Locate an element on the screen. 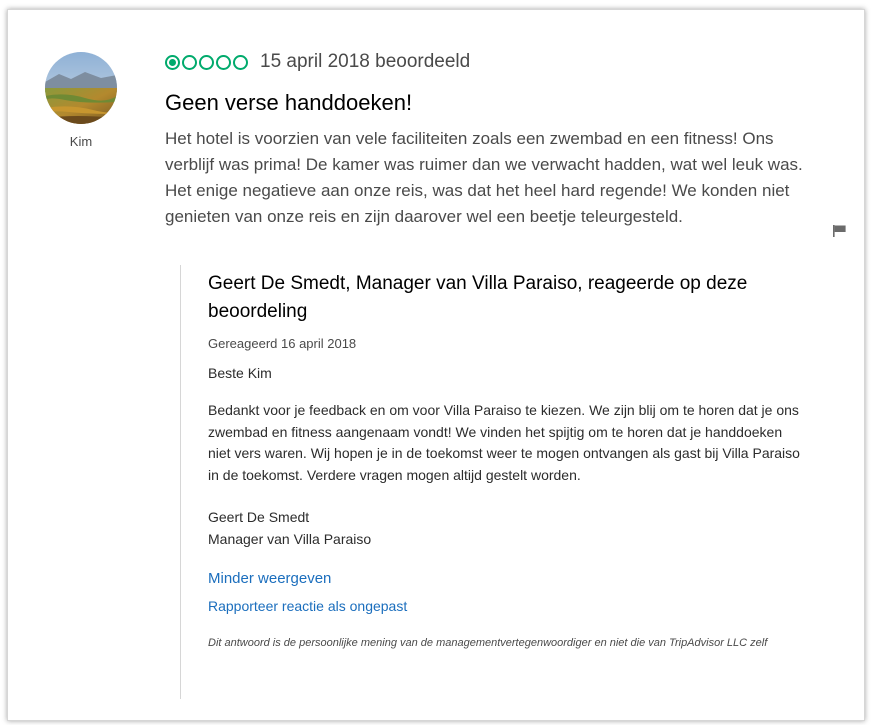 This screenshot has width=874, height=725. review-date: 15 april 2018 beoordeeld is located at coordinates (365, 61).